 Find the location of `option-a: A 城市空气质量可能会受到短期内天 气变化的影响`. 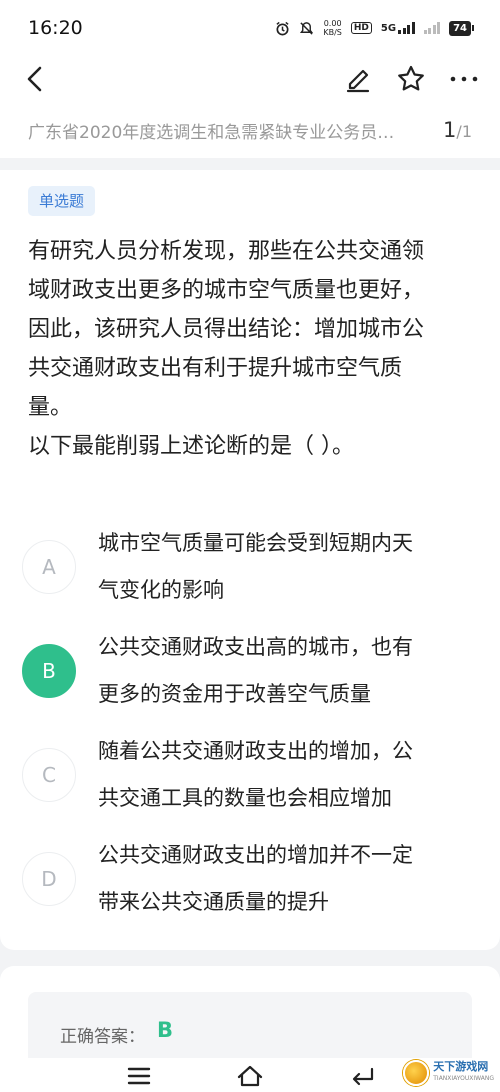

option-a: A 城市空气质量可能会受到短期内天 气变化的影响 is located at coordinates (252, 564).